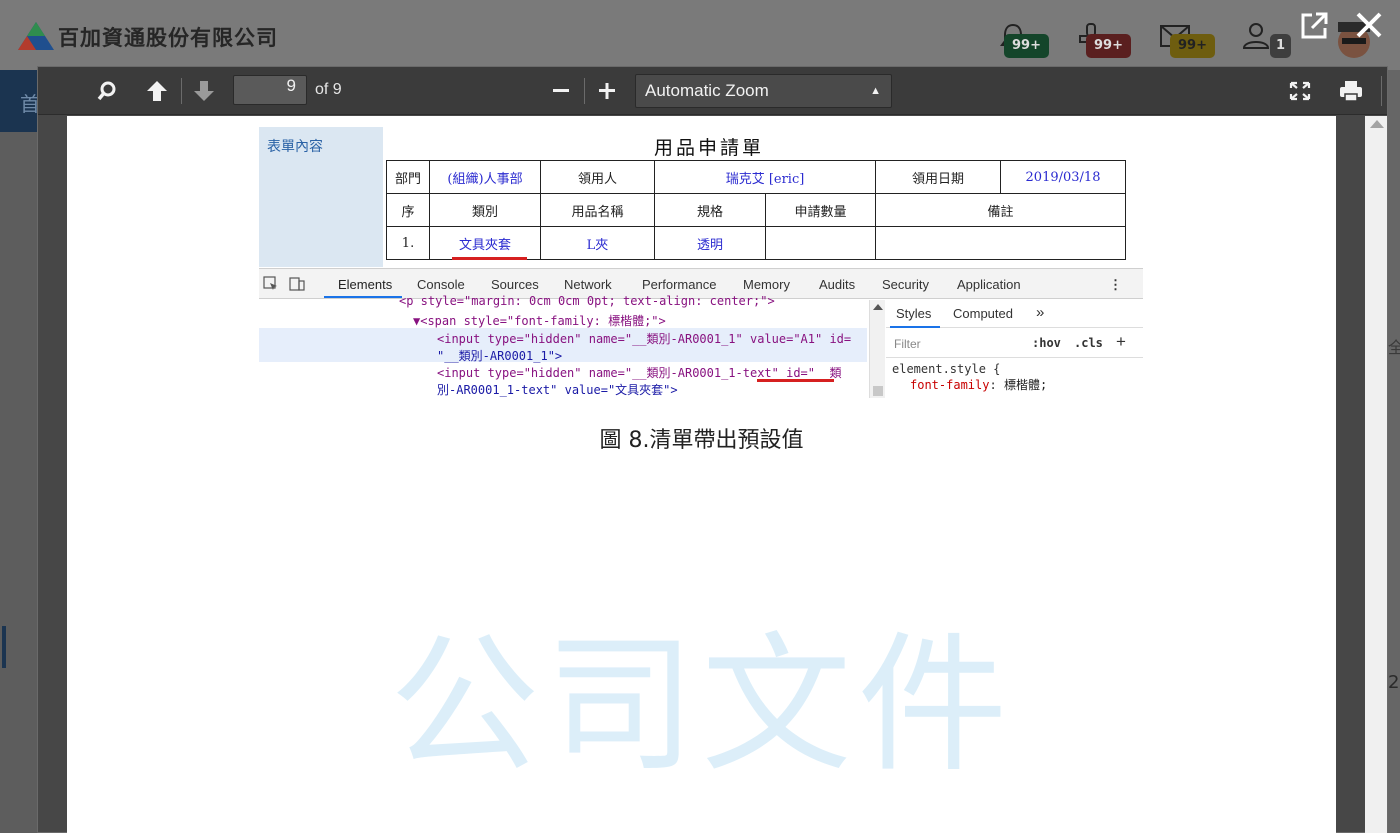 The width and height of the screenshot is (1400, 833). I want to click on table-row: 1. 文具夾套 L夾 透明, so click(756, 243).